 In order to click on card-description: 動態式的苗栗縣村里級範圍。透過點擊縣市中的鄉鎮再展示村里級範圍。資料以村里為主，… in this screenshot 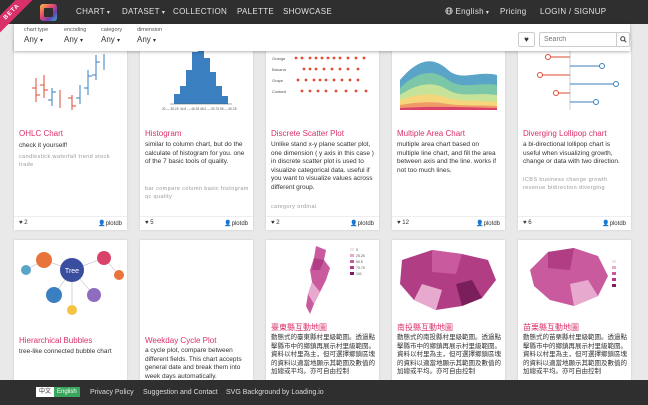, I will do `click(575, 354)`.